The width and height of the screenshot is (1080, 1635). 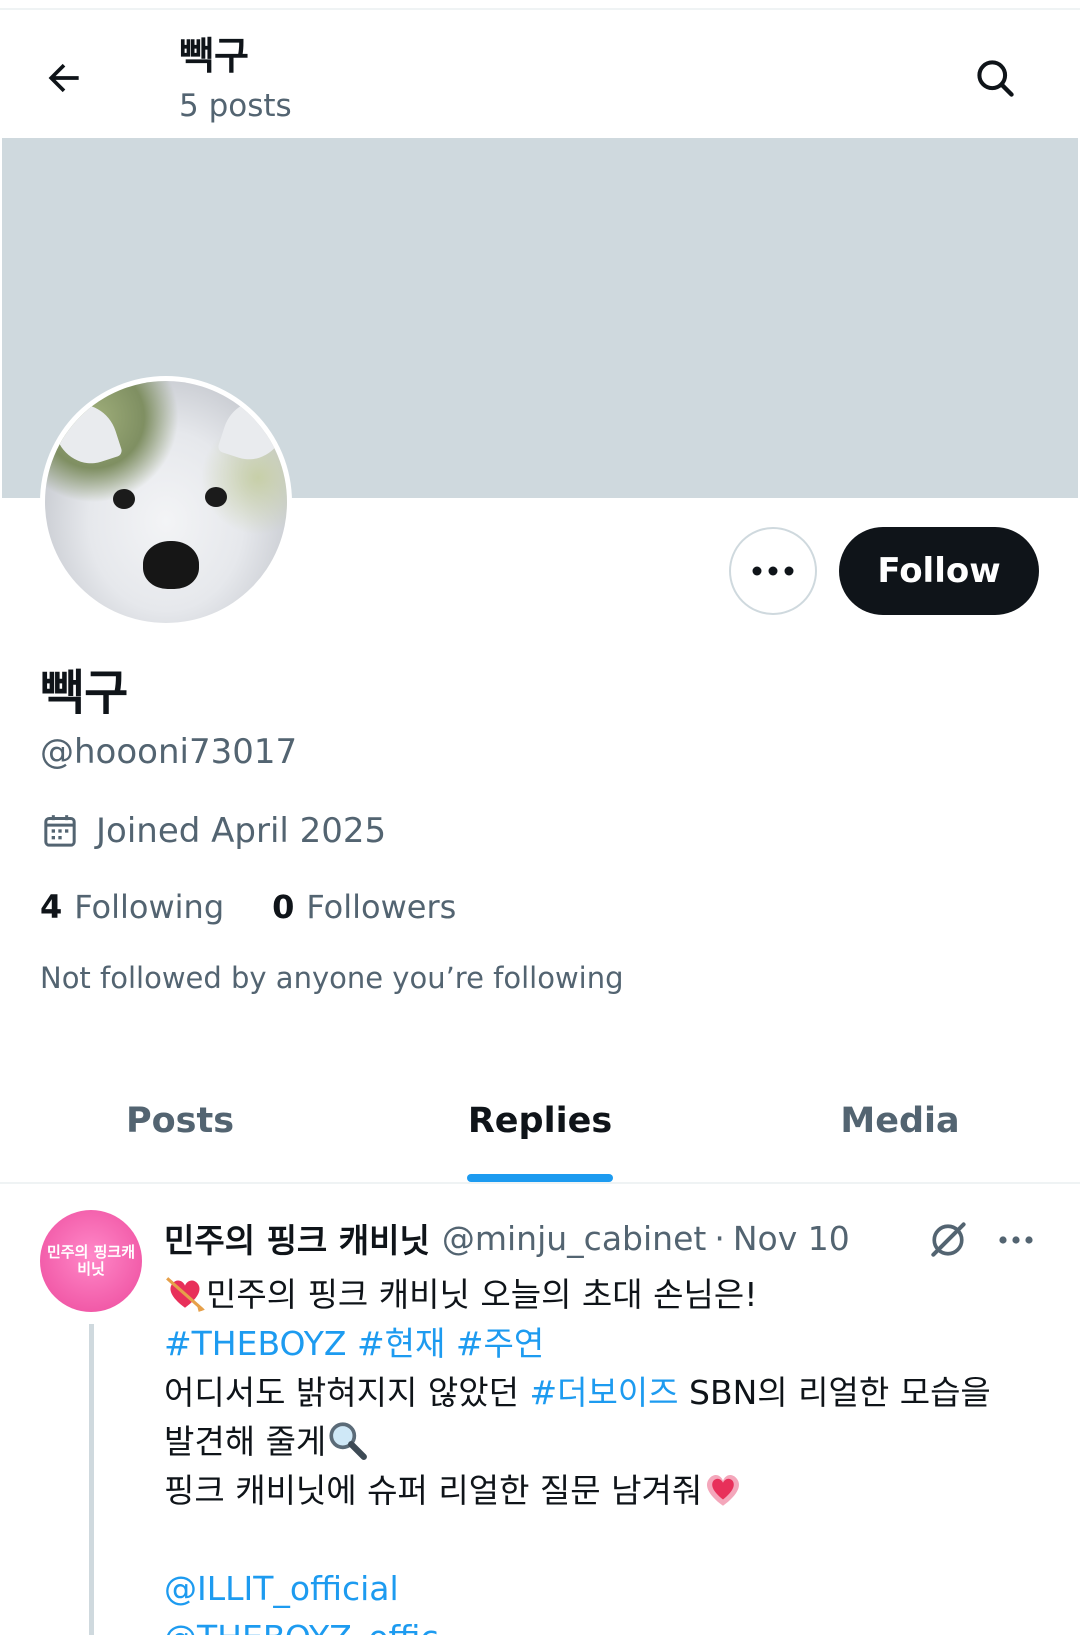 I want to click on post-more-button, so click(x=1016, y=1240).